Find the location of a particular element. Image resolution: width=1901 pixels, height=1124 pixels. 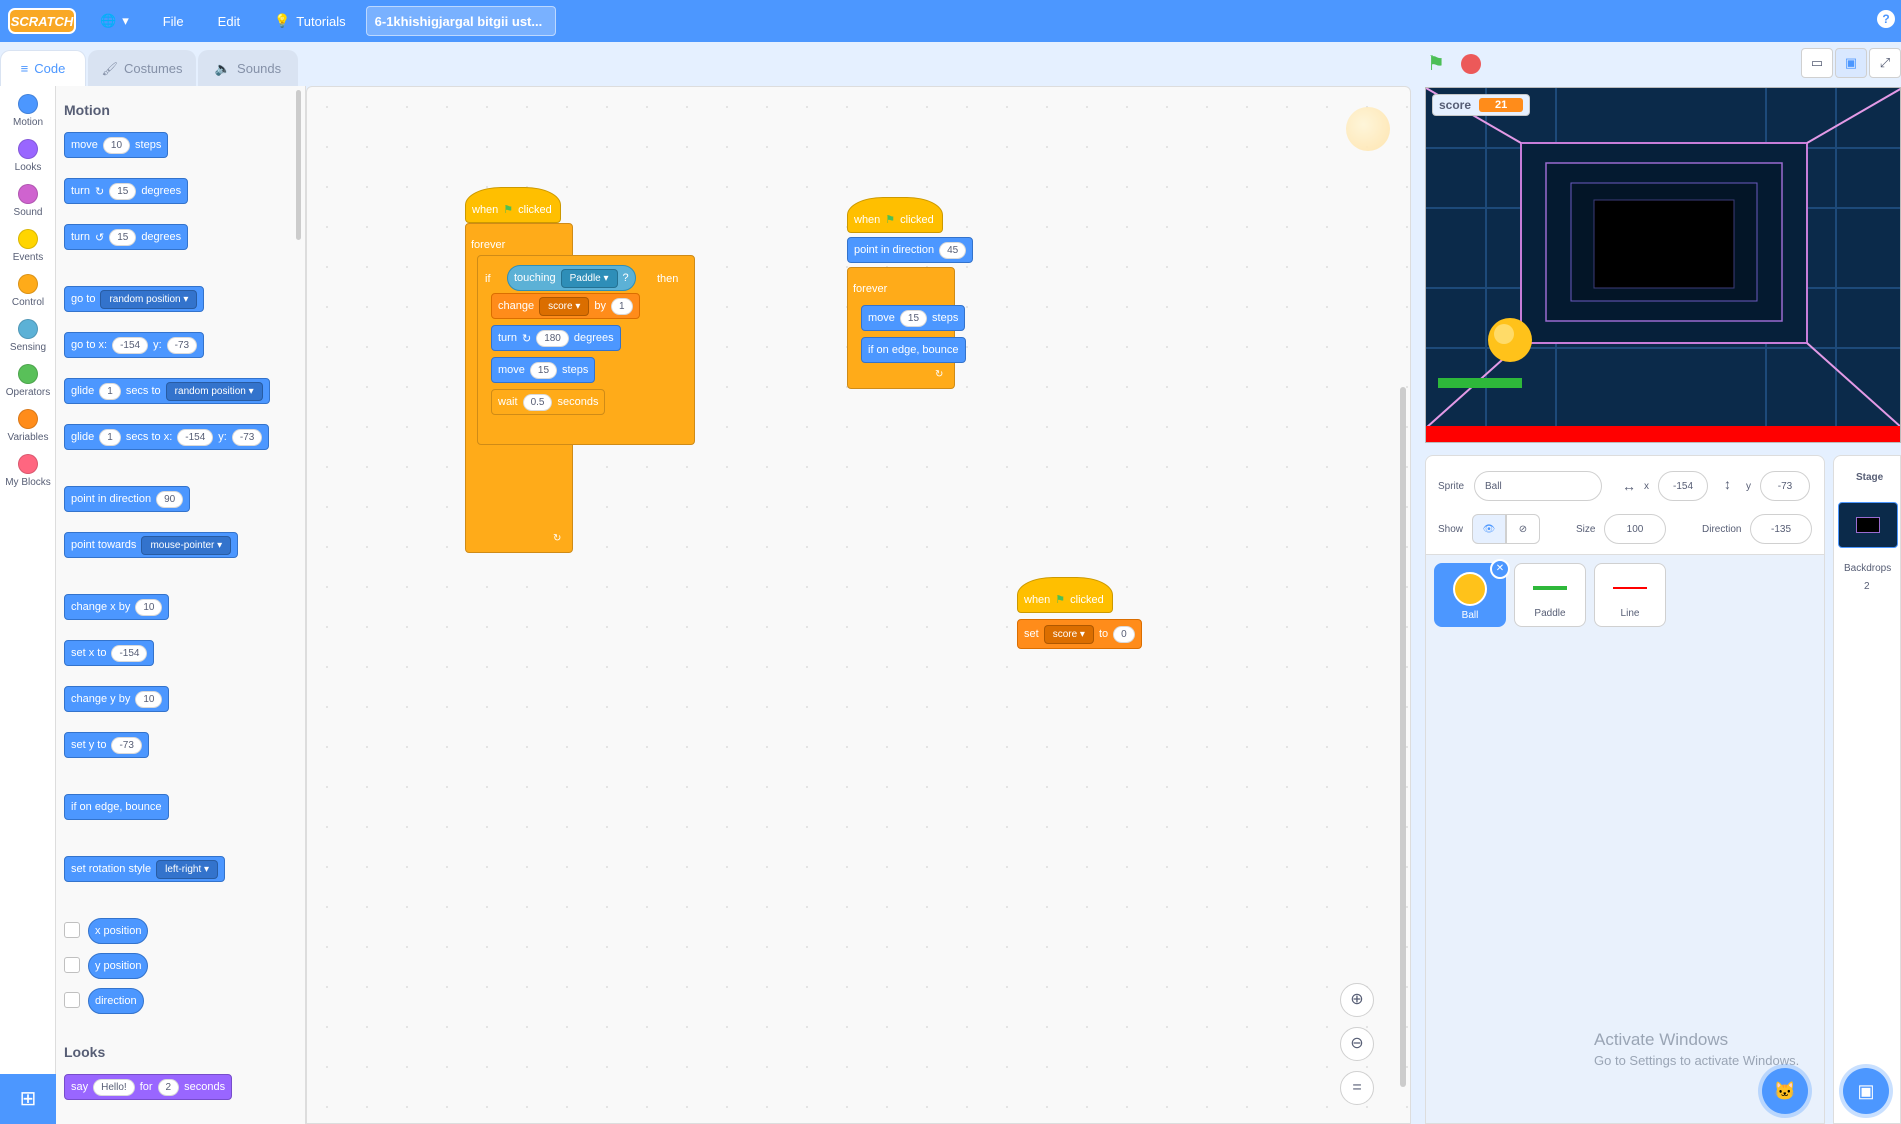

turn-block: turn ↻ 180 degrees is located at coordinates (556, 338).